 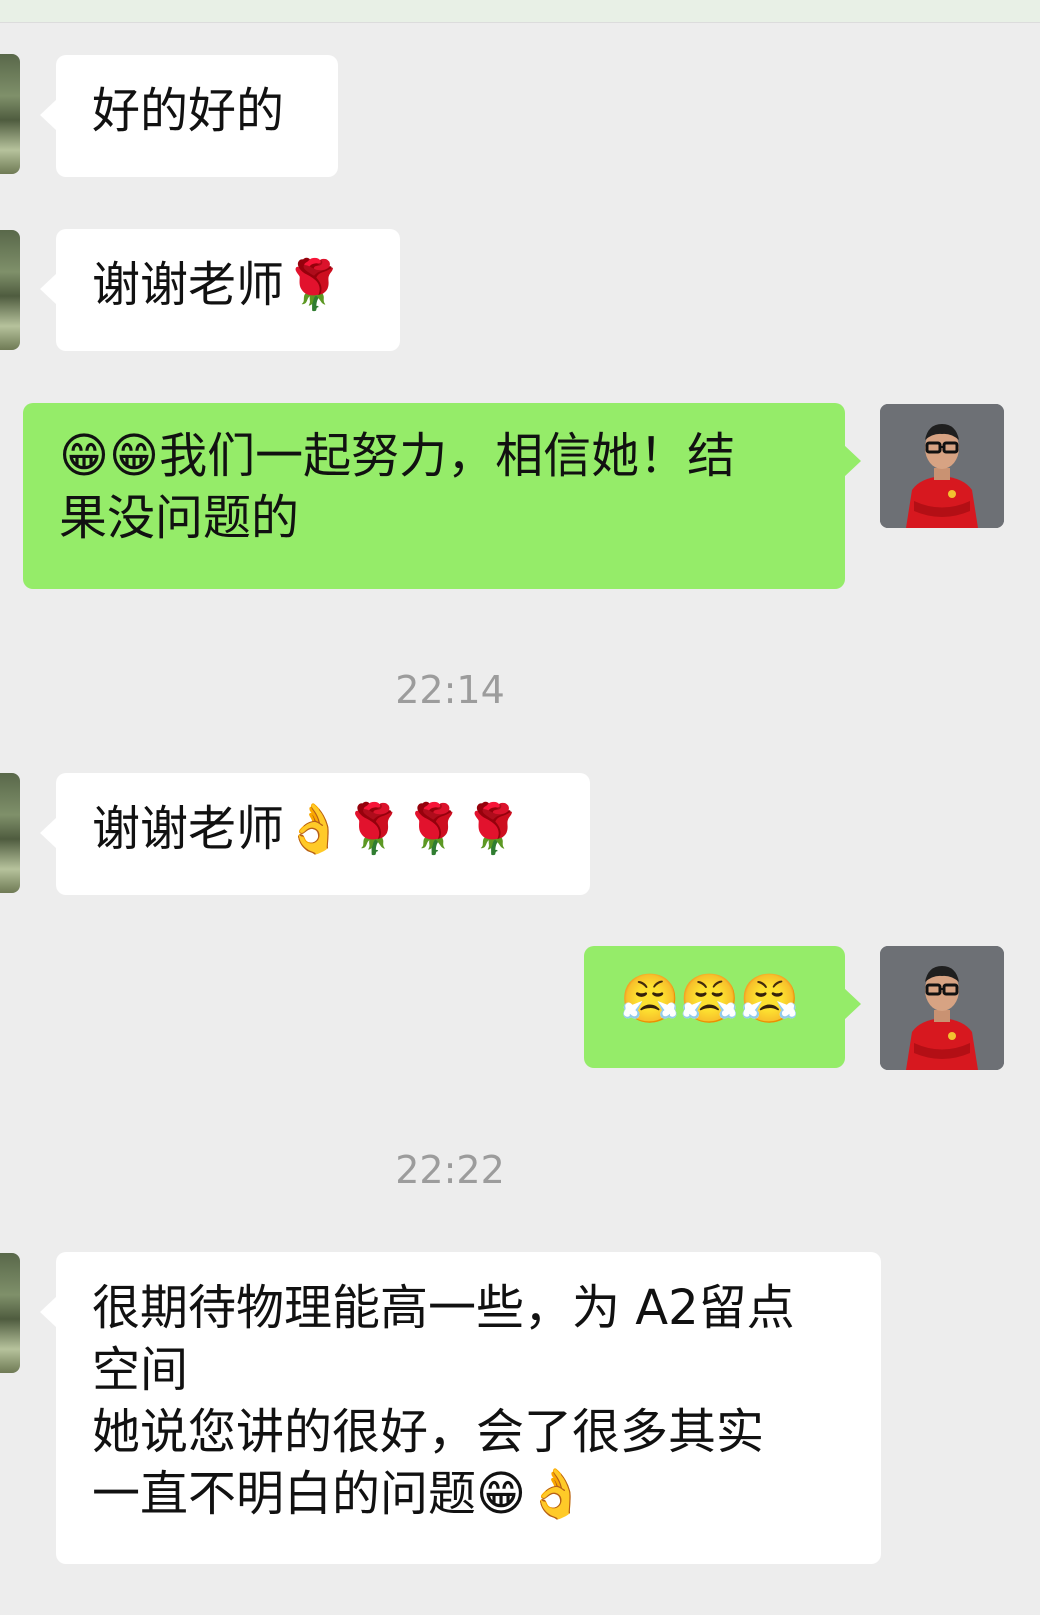 I want to click on message-text-line: 空间, so click(x=140, y=1370).